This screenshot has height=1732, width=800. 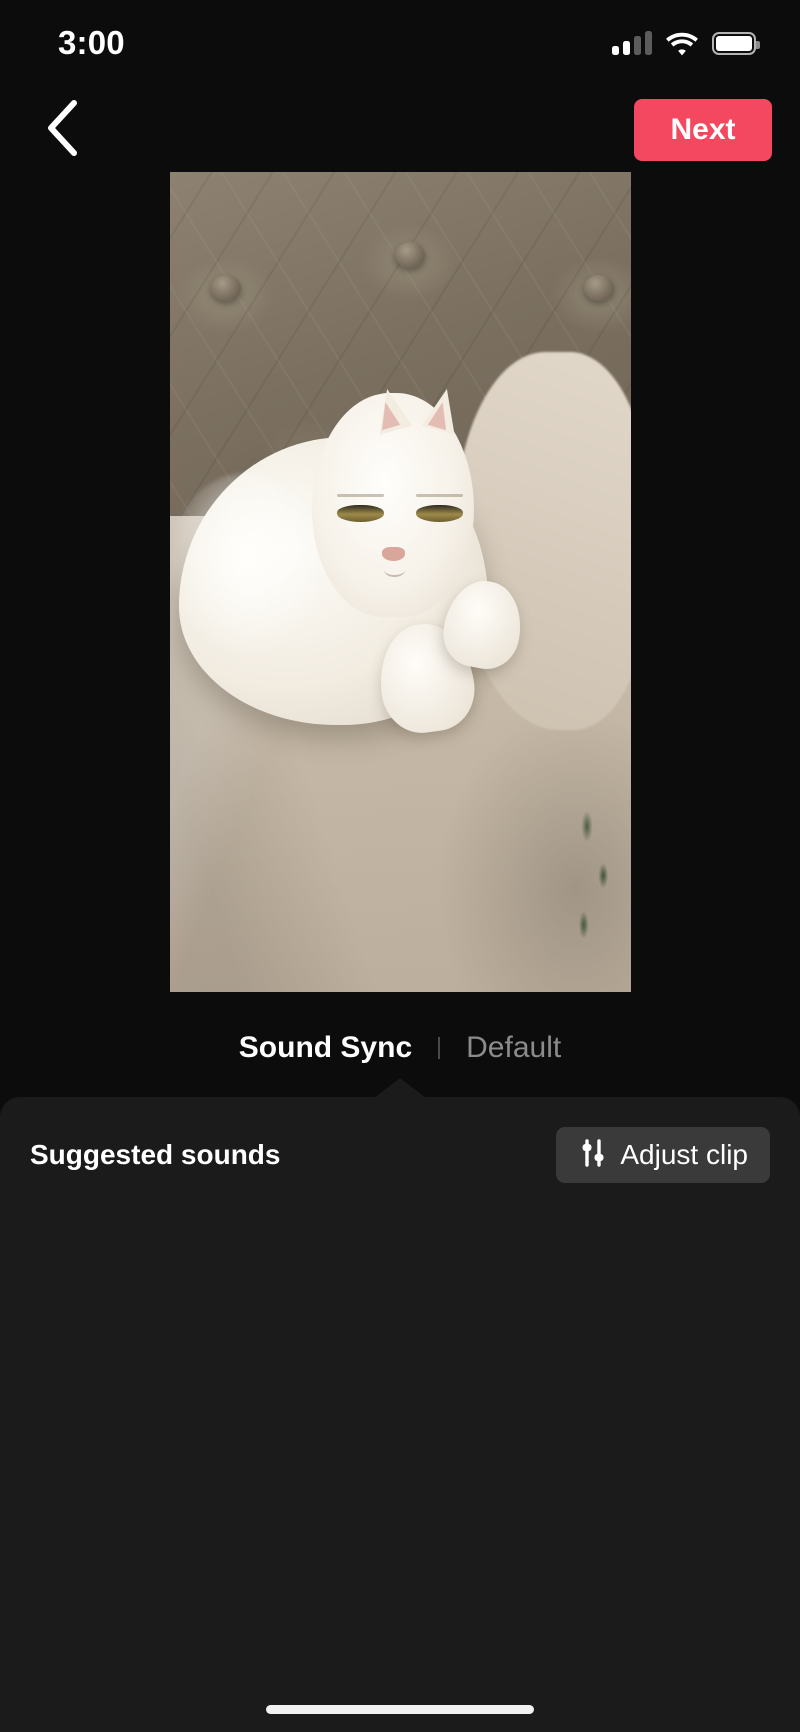 I want to click on mode-tabs: Sound Sync Default, so click(x=400, y=1048).